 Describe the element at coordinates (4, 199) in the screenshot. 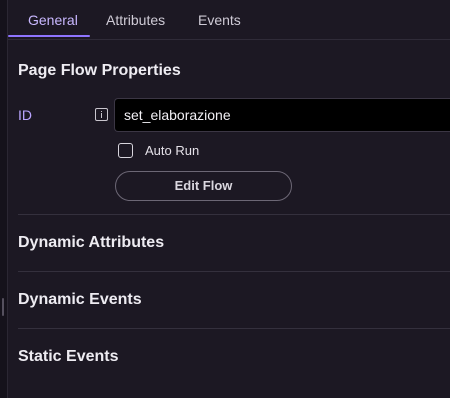

I see `panel-resize-strip` at that location.